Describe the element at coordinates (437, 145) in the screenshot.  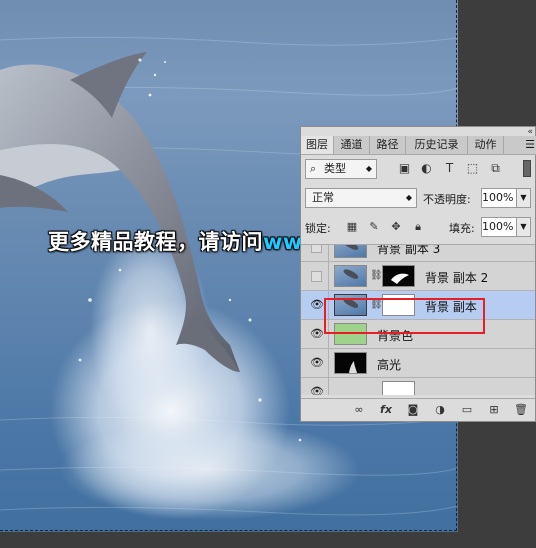
I see `tab-history: 历史记录` at that location.